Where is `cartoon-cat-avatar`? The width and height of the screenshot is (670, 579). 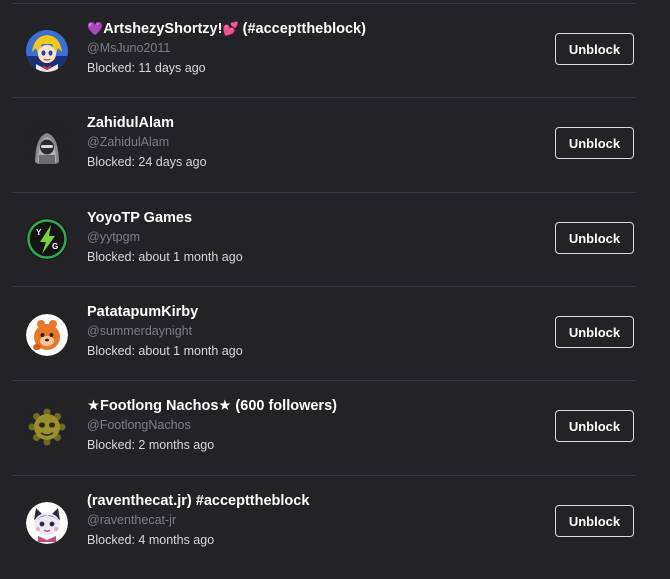 cartoon-cat-avatar is located at coordinates (47, 523).